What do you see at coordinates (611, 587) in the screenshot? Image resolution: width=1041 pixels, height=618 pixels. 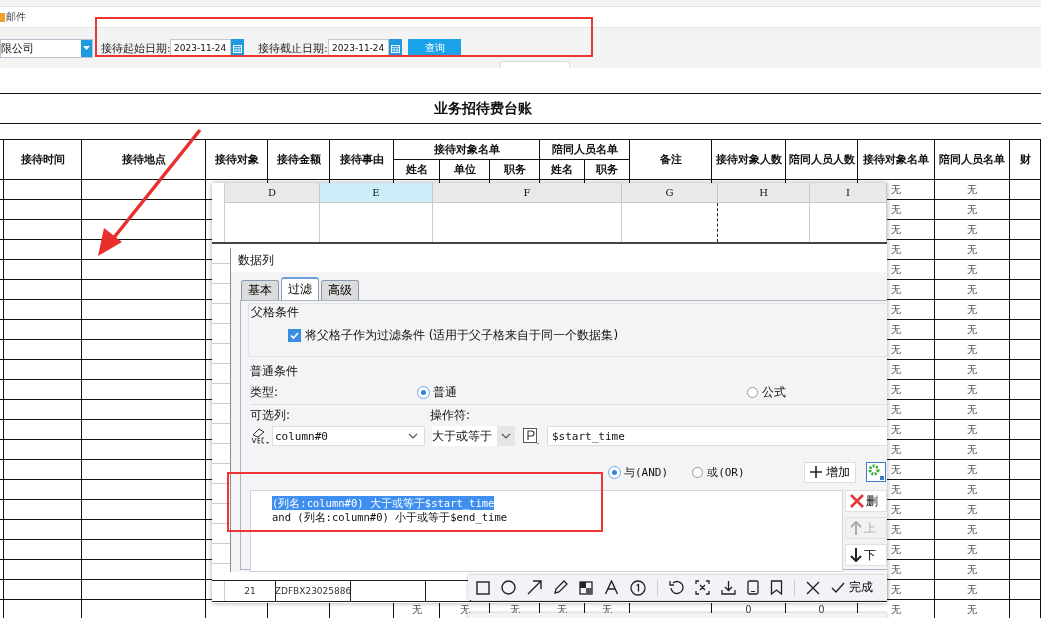 I see `text-tool-icon` at bounding box center [611, 587].